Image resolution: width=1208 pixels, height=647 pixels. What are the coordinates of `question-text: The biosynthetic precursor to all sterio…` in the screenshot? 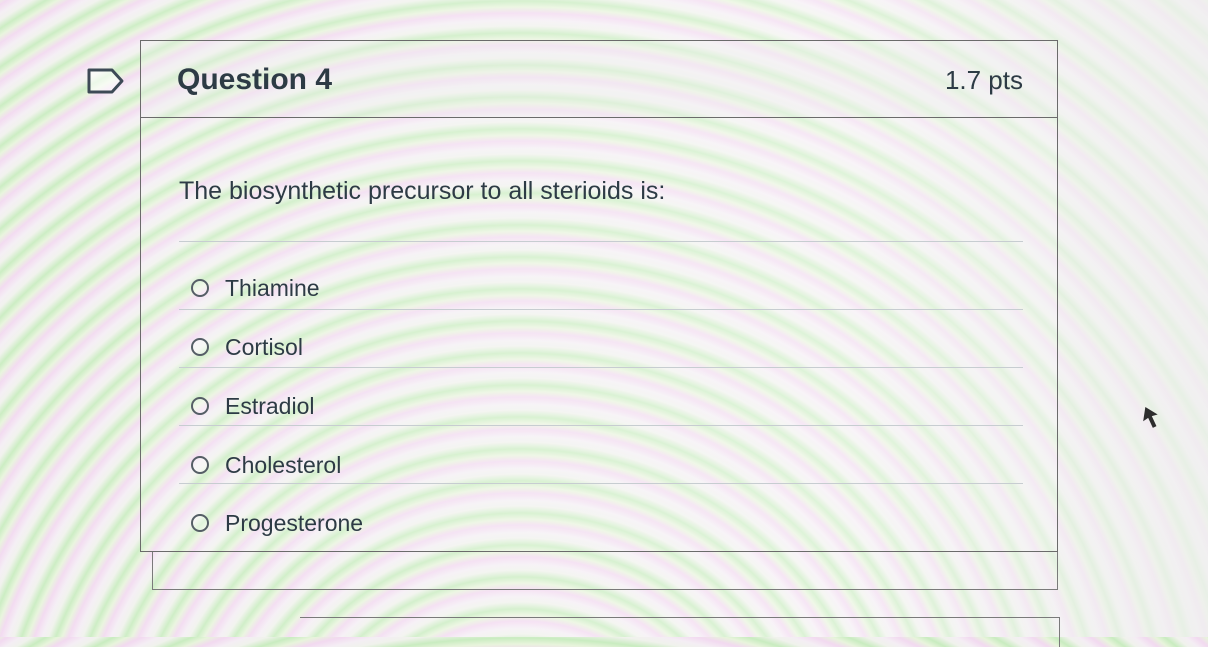 It's located at (422, 191).